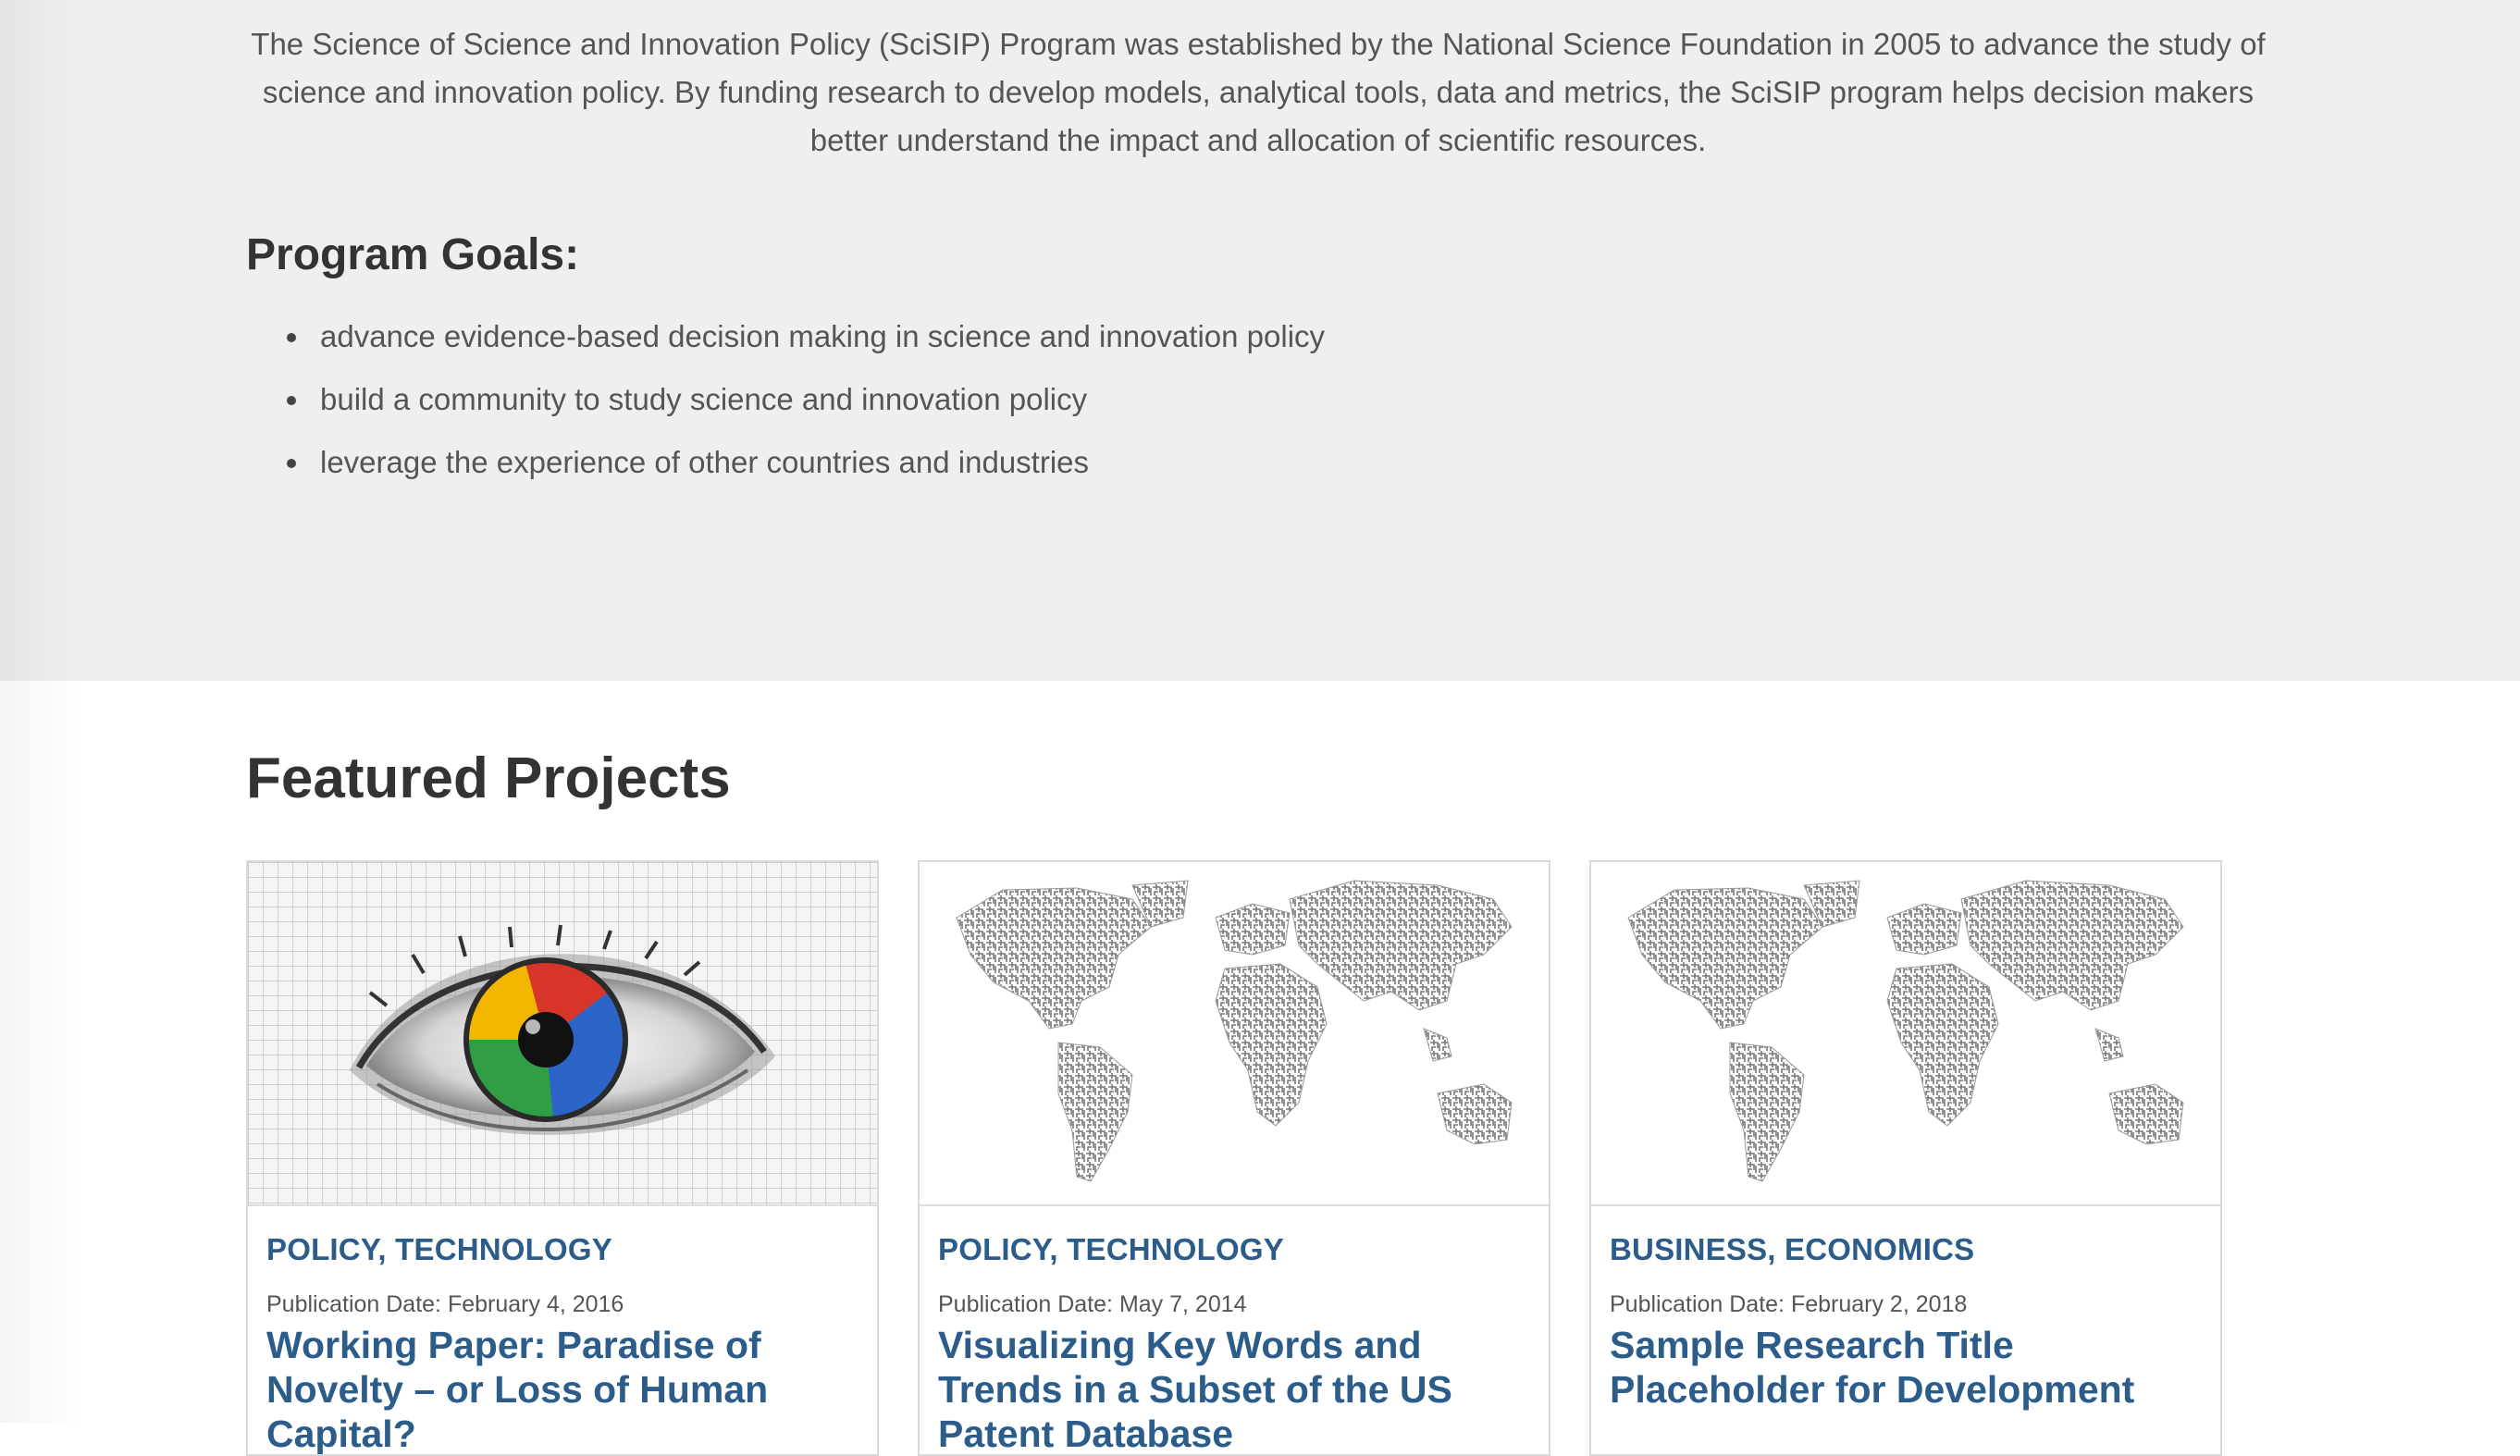  Describe the element at coordinates (445, 1304) in the screenshot. I see `card-publication-date: Publication Date: February 4, 2016` at that location.